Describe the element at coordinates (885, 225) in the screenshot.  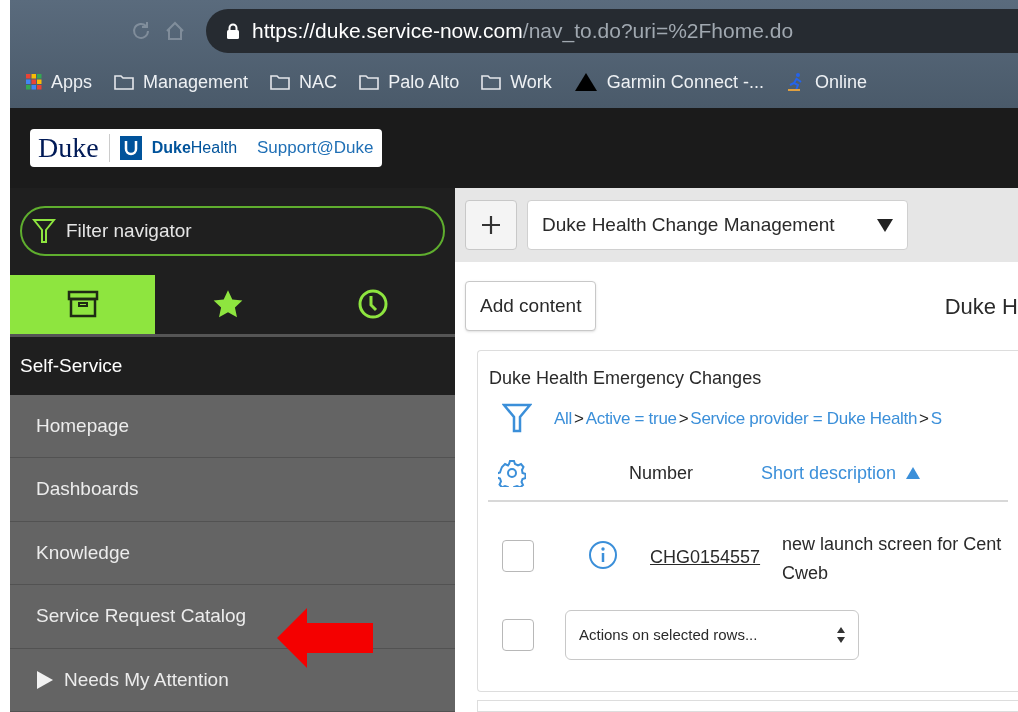
I see `caret-down-icon` at that location.